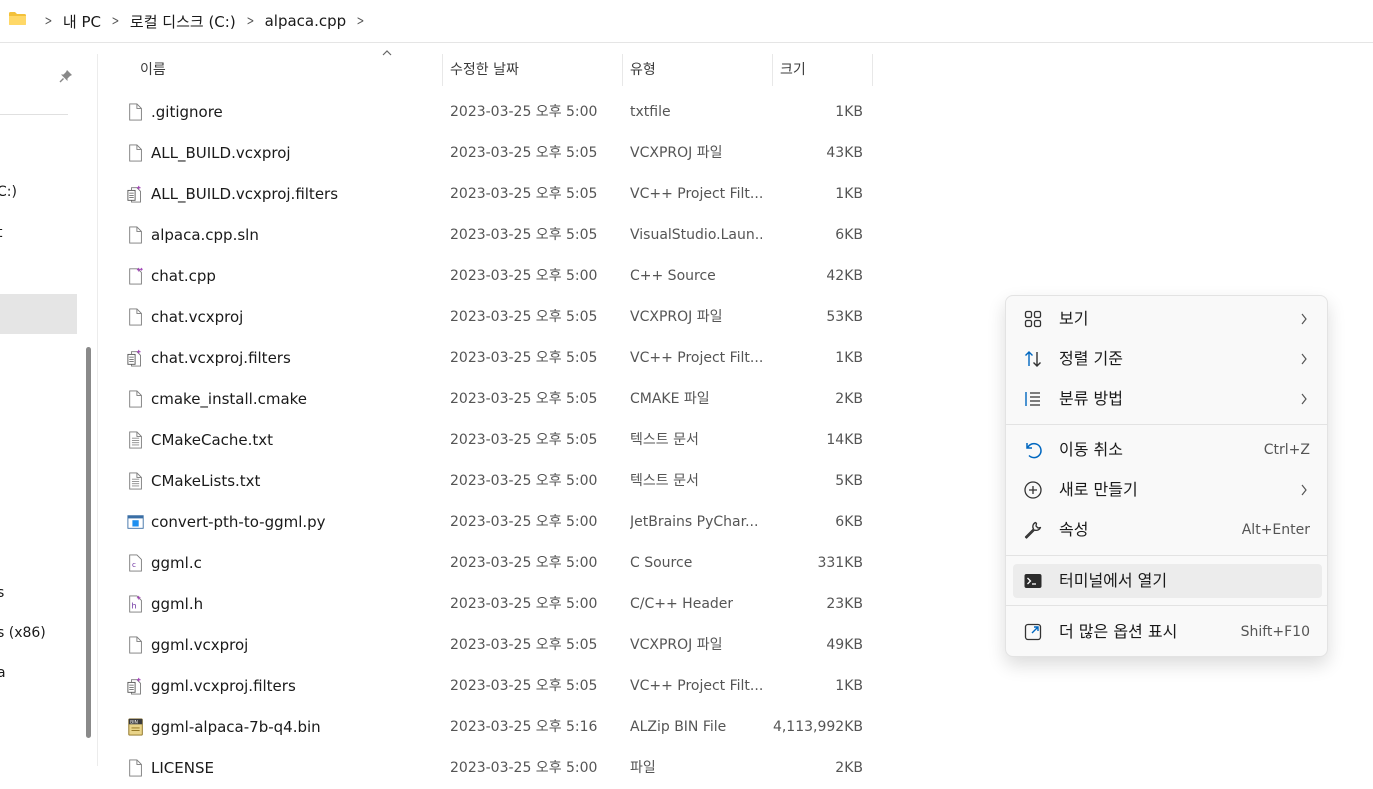  What do you see at coordinates (1, 233) in the screenshot?
I see `nav-item: t` at bounding box center [1, 233].